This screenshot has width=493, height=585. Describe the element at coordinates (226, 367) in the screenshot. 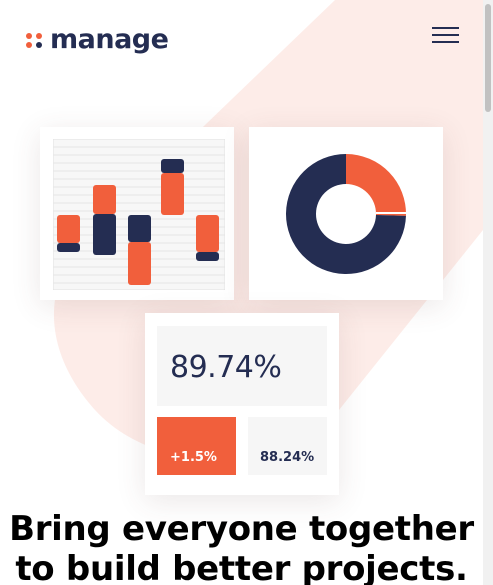

I see `main-stat-value: 89.74%` at that location.